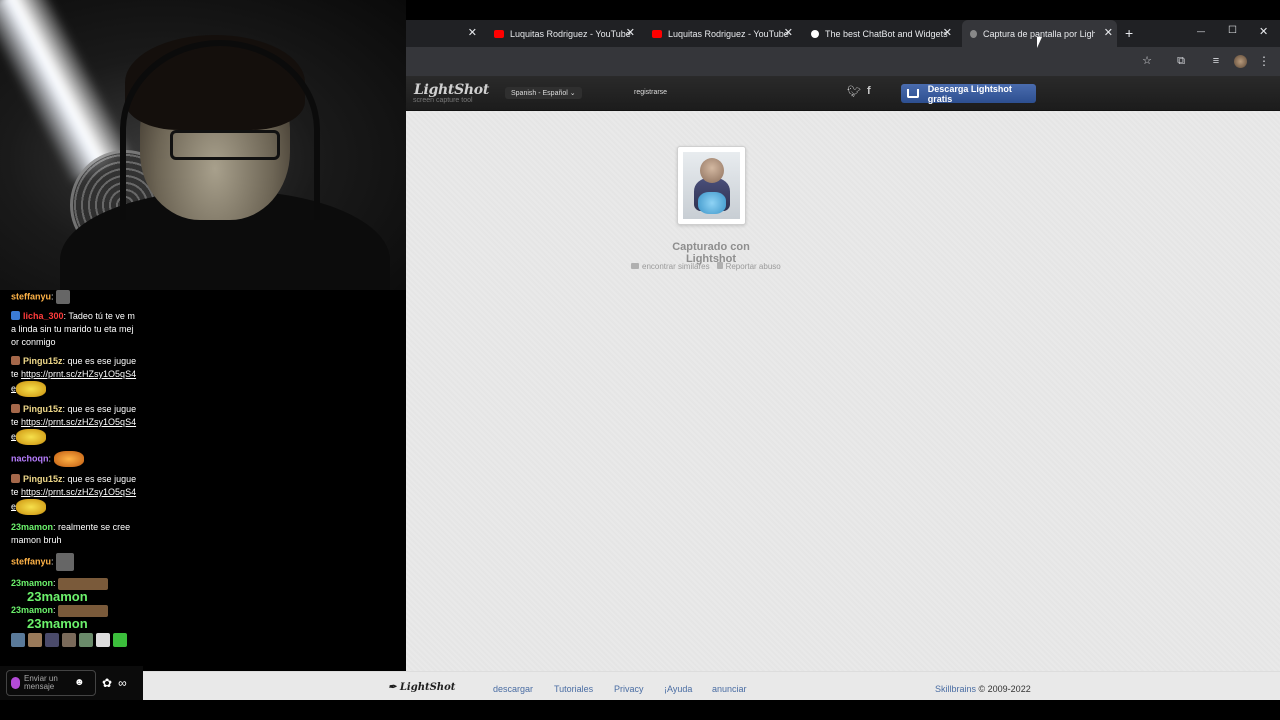  Describe the element at coordinates (843, 61) in the screenshot. I see `browser-toolbar: ☆ ⧉ ≡ ⋮` at that location.